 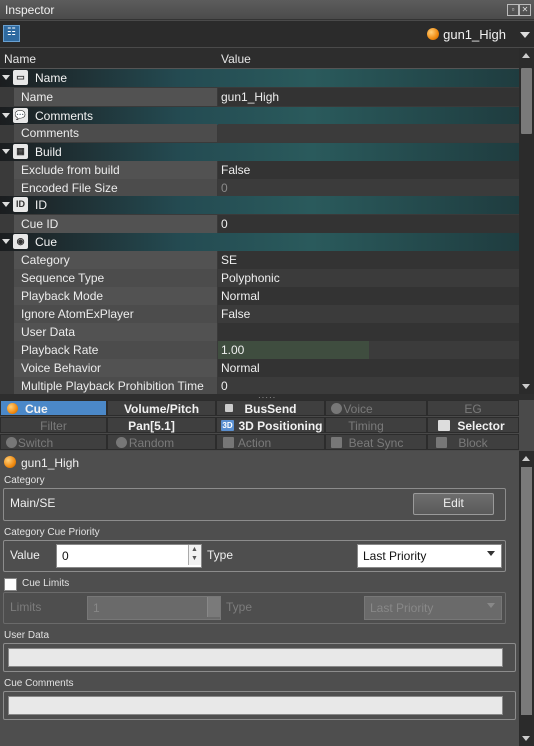 What do you see at coordinates (259, 332) in the screenshot?
I see `property-row: User Data` at bounding box center [259, 332].